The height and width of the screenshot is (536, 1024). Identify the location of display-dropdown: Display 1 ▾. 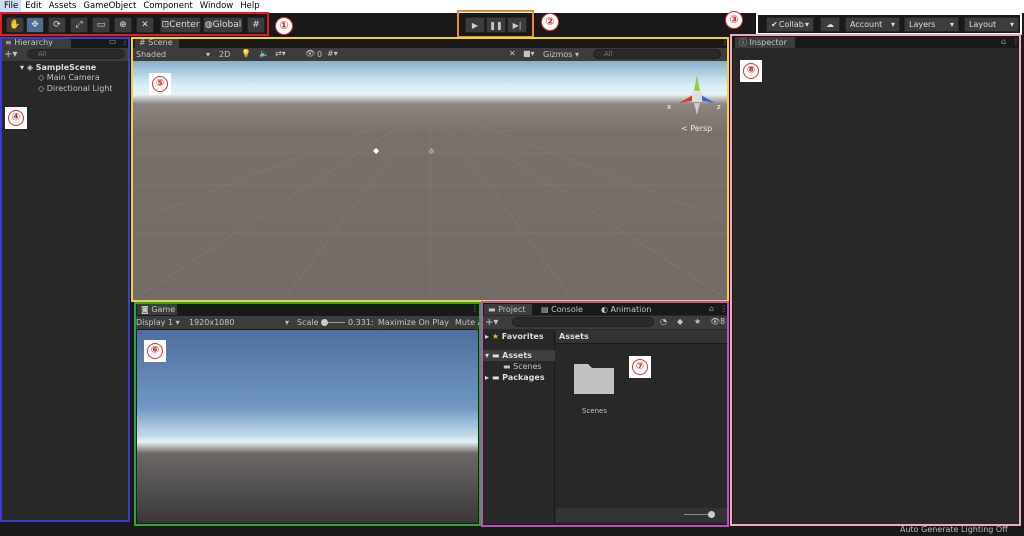
(158, 322).